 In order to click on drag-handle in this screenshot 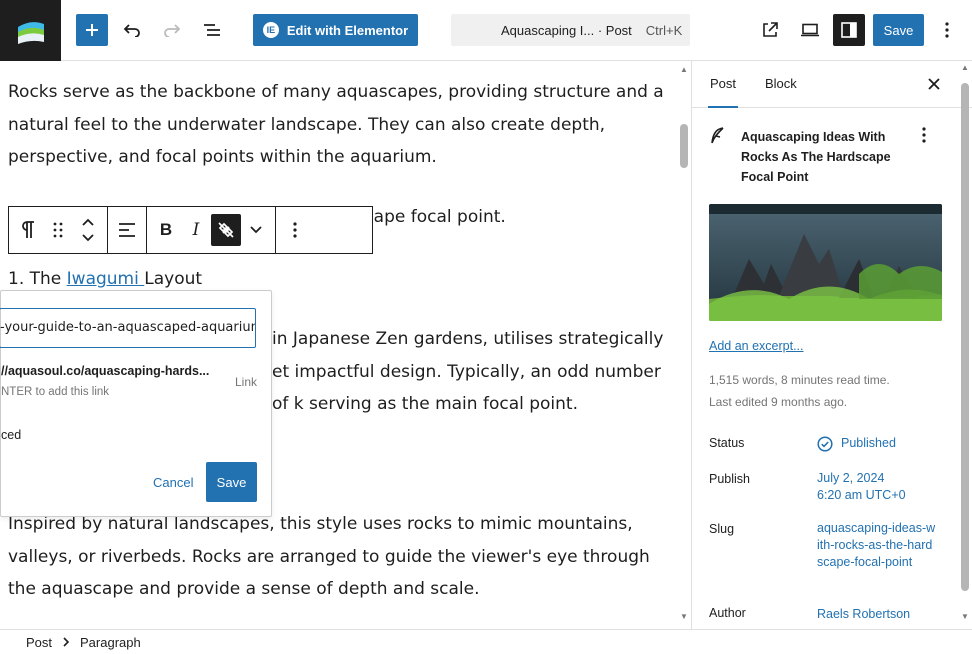, I will do `click(58, 230)`.